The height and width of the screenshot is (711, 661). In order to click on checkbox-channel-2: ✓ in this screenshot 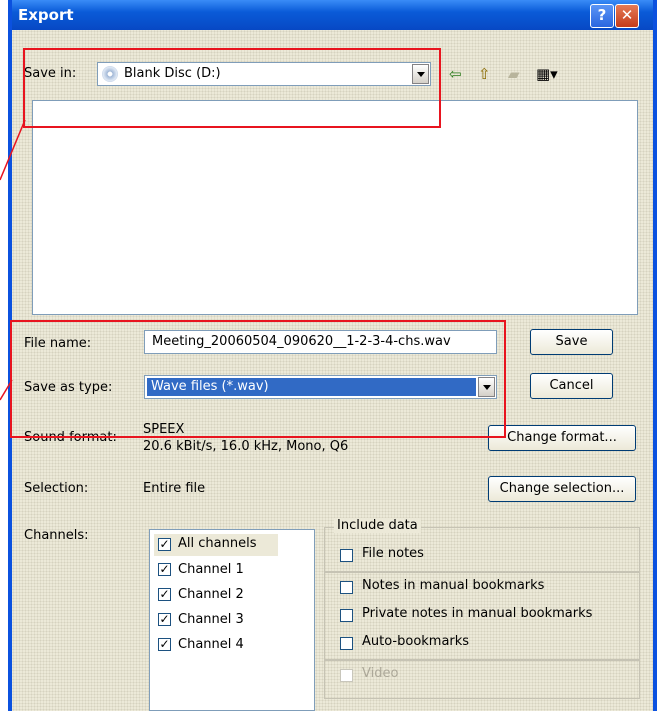, I will do `click(164, 594)`.